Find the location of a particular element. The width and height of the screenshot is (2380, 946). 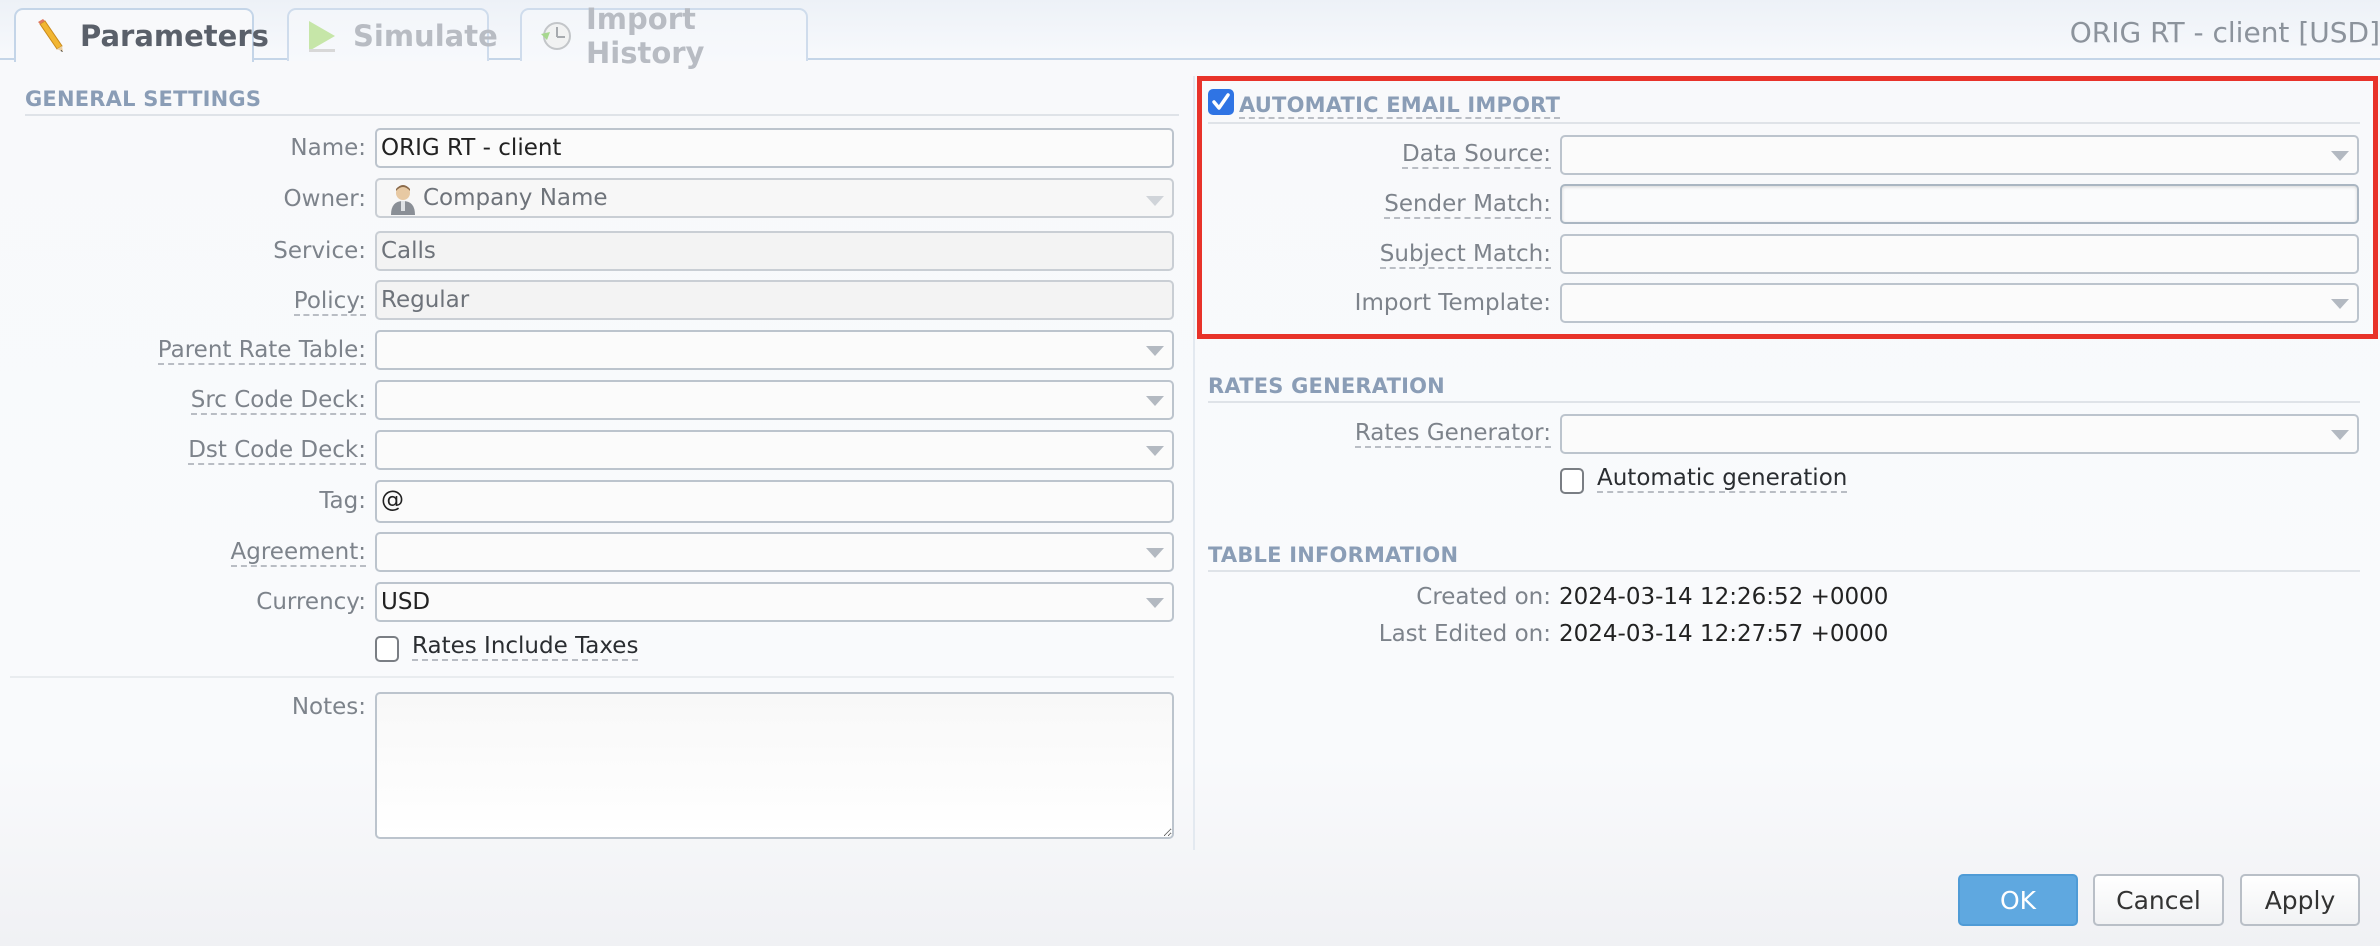

tab-label: Import History is located at coordinates (645, 35).